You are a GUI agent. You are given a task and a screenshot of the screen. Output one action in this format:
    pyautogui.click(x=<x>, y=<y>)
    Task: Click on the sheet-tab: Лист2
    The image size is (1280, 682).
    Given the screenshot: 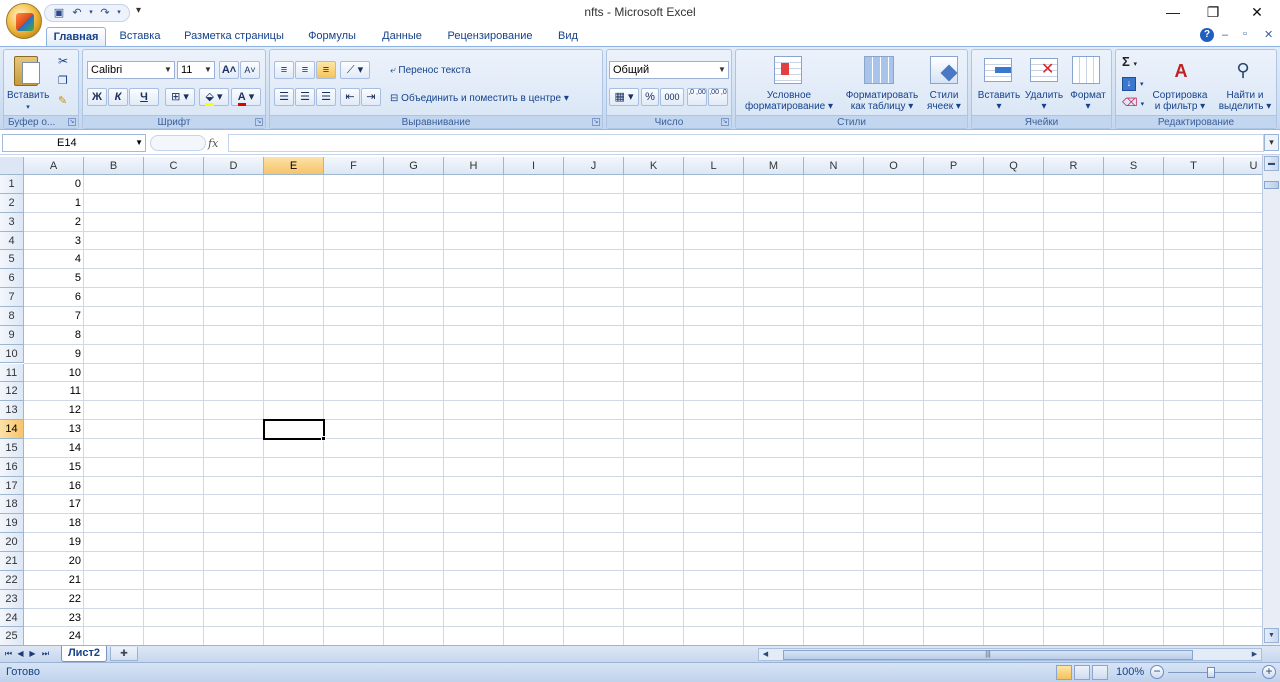 What is the action you would take?
    pyautogui.click(x=84, y=654)
    